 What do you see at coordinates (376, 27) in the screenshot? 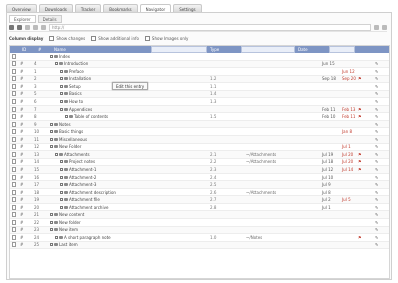
I see `search-icon` at bounding box center [376, 27].